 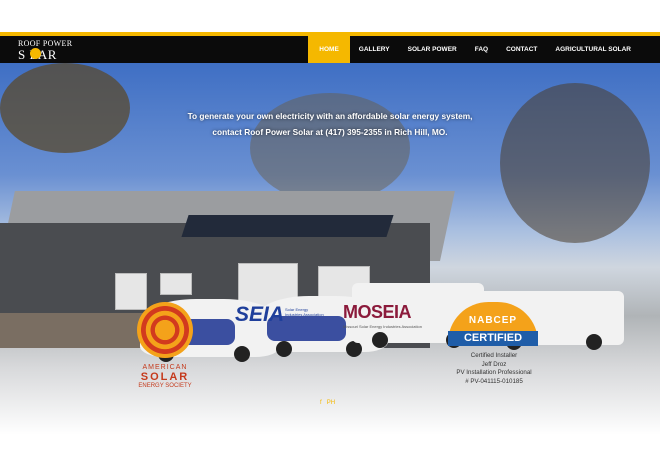 I want to click on nabcep-info1: Certified Installer, so click(x=494, y=355).